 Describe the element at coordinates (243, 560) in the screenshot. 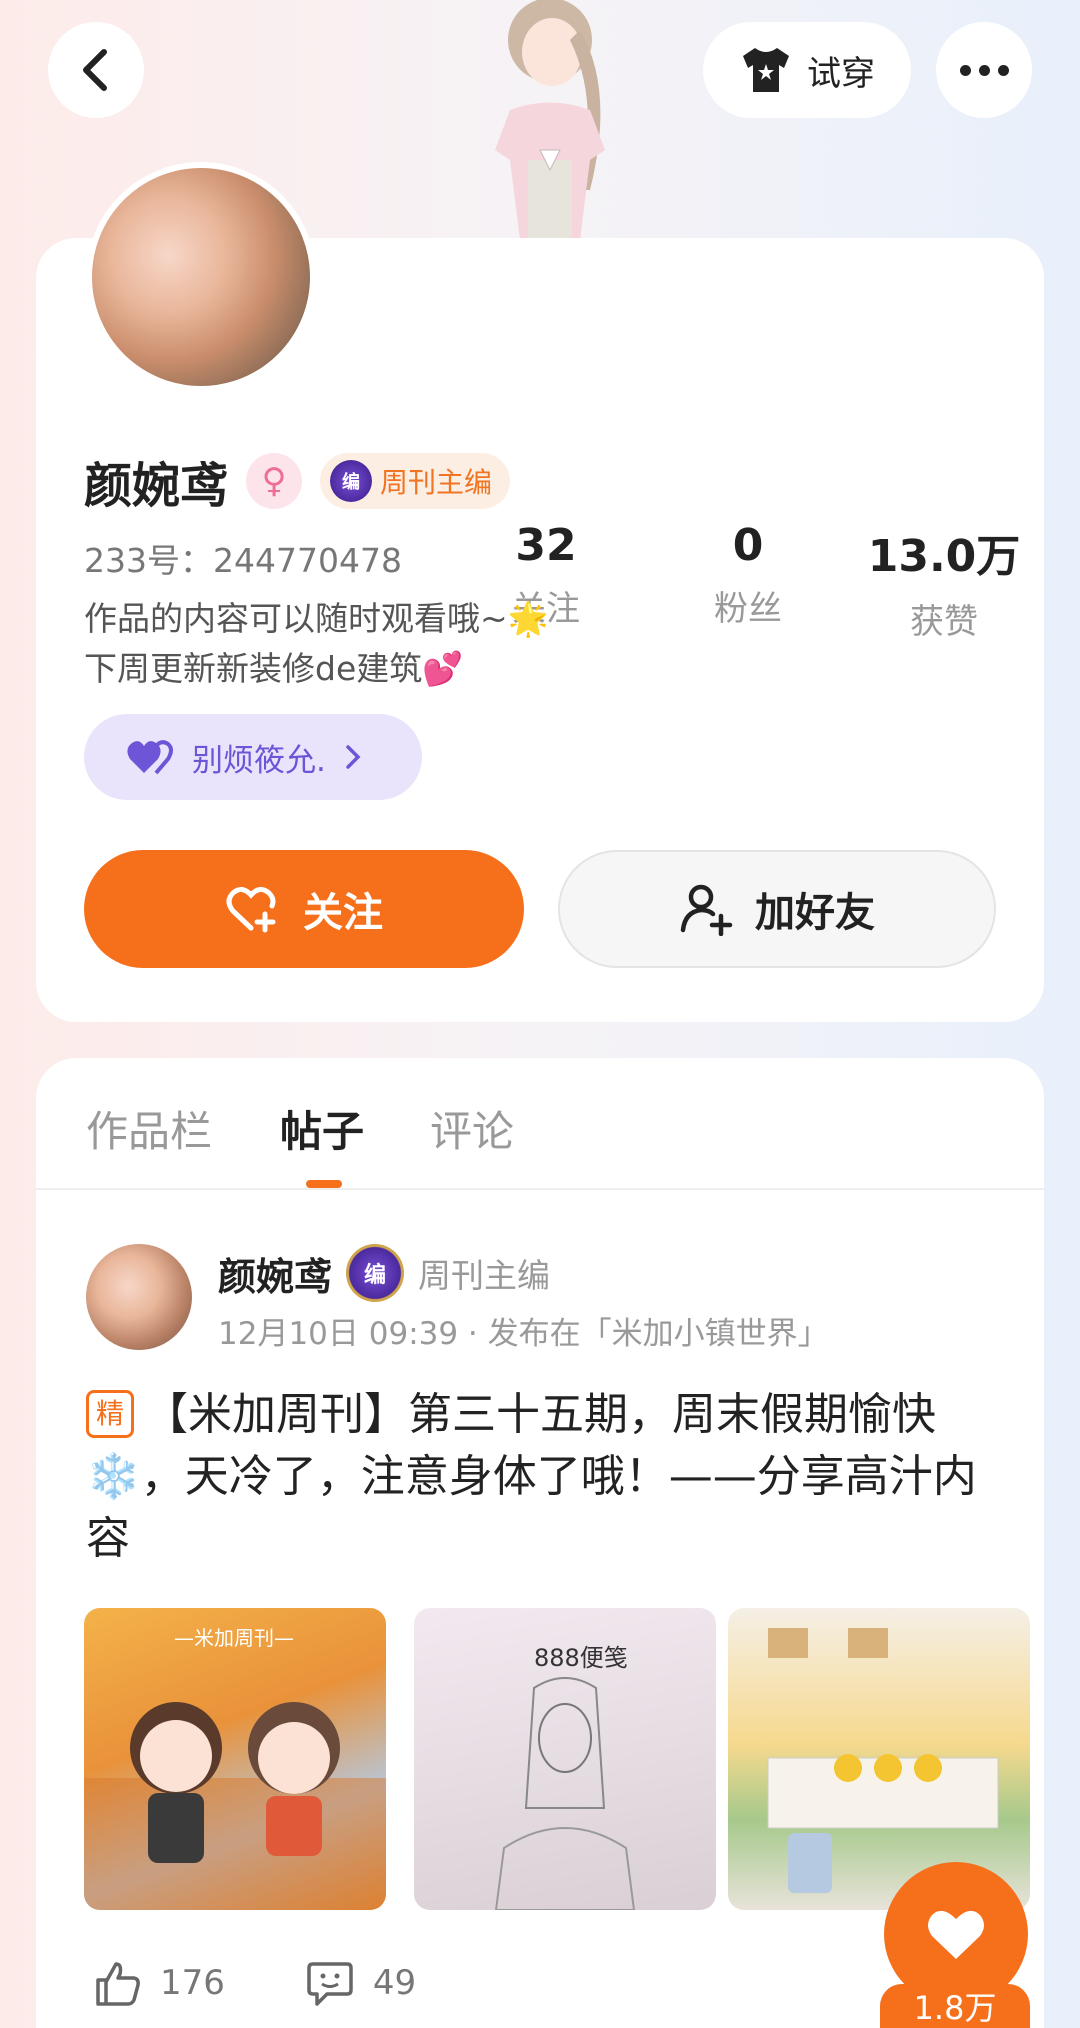

I see `user-id: 233号：244770478` at that location.